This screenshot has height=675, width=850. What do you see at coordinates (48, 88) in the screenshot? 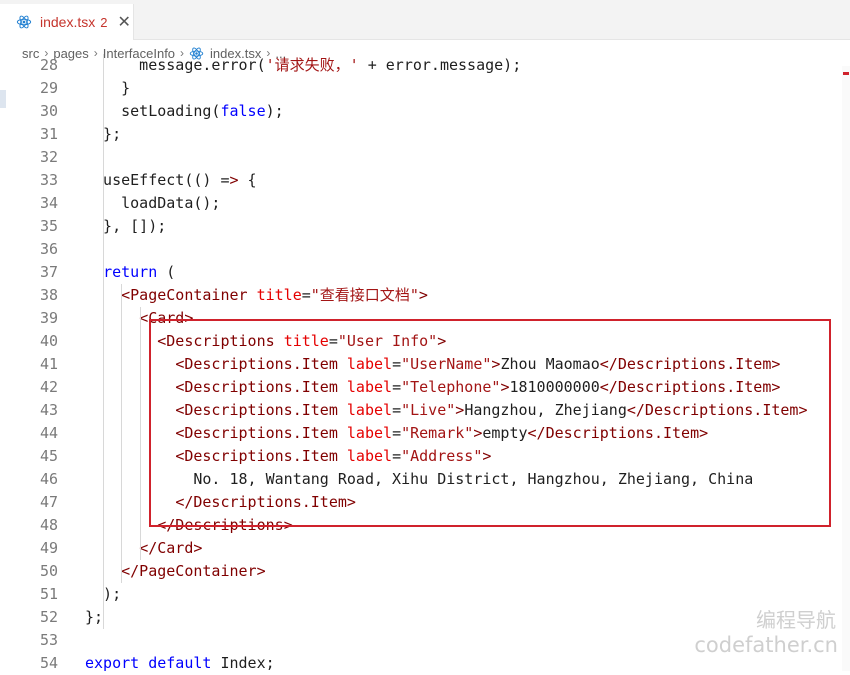
I see `line-number: 29` at bounding box center [48, 88].